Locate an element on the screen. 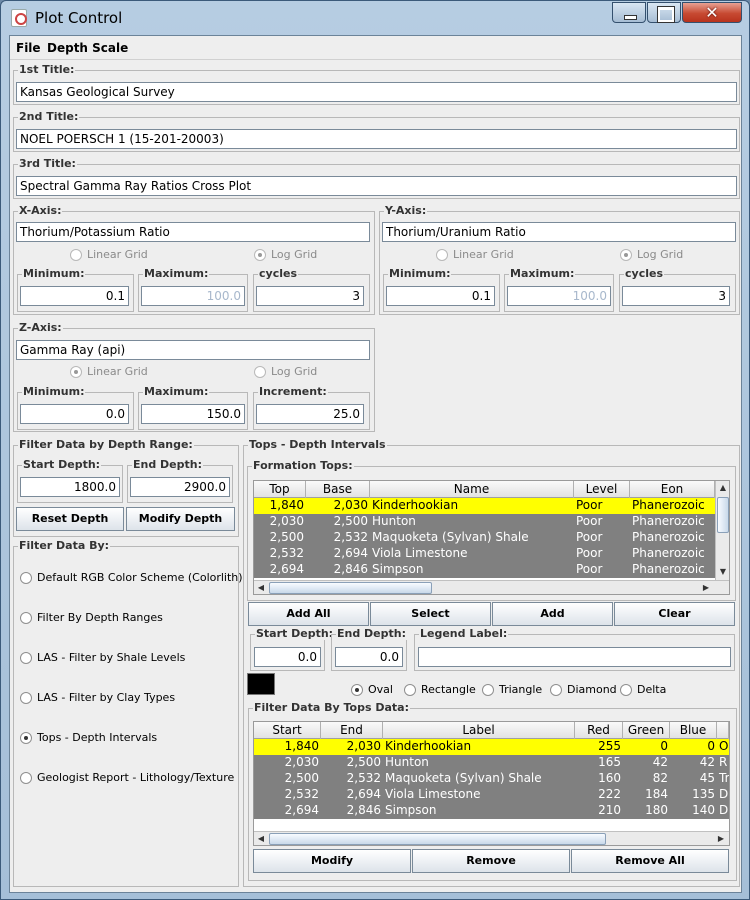 The width and height of the screenshot is (750, 900). formation-vertical-scrollbar: ▲ ▼ is located at coordinates (722, 530).